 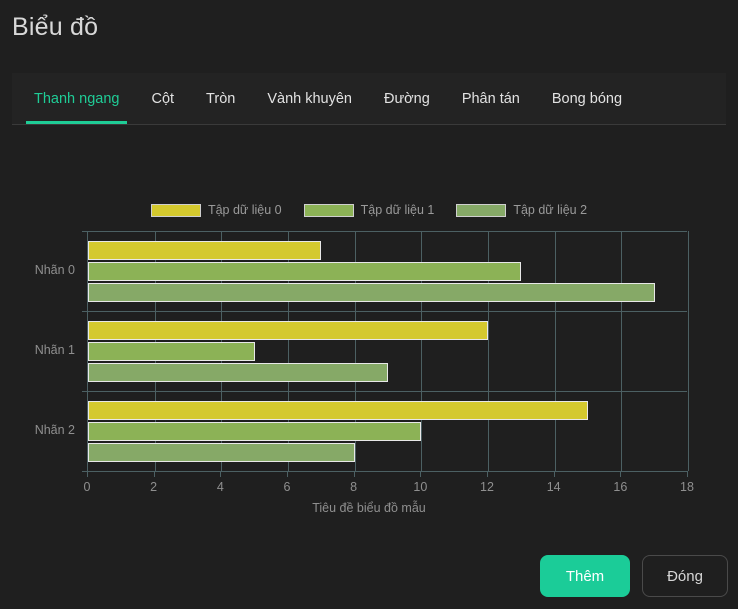 I want to click on y-axis-tick-label: Nhãn 2, so click(x=54, y=430).